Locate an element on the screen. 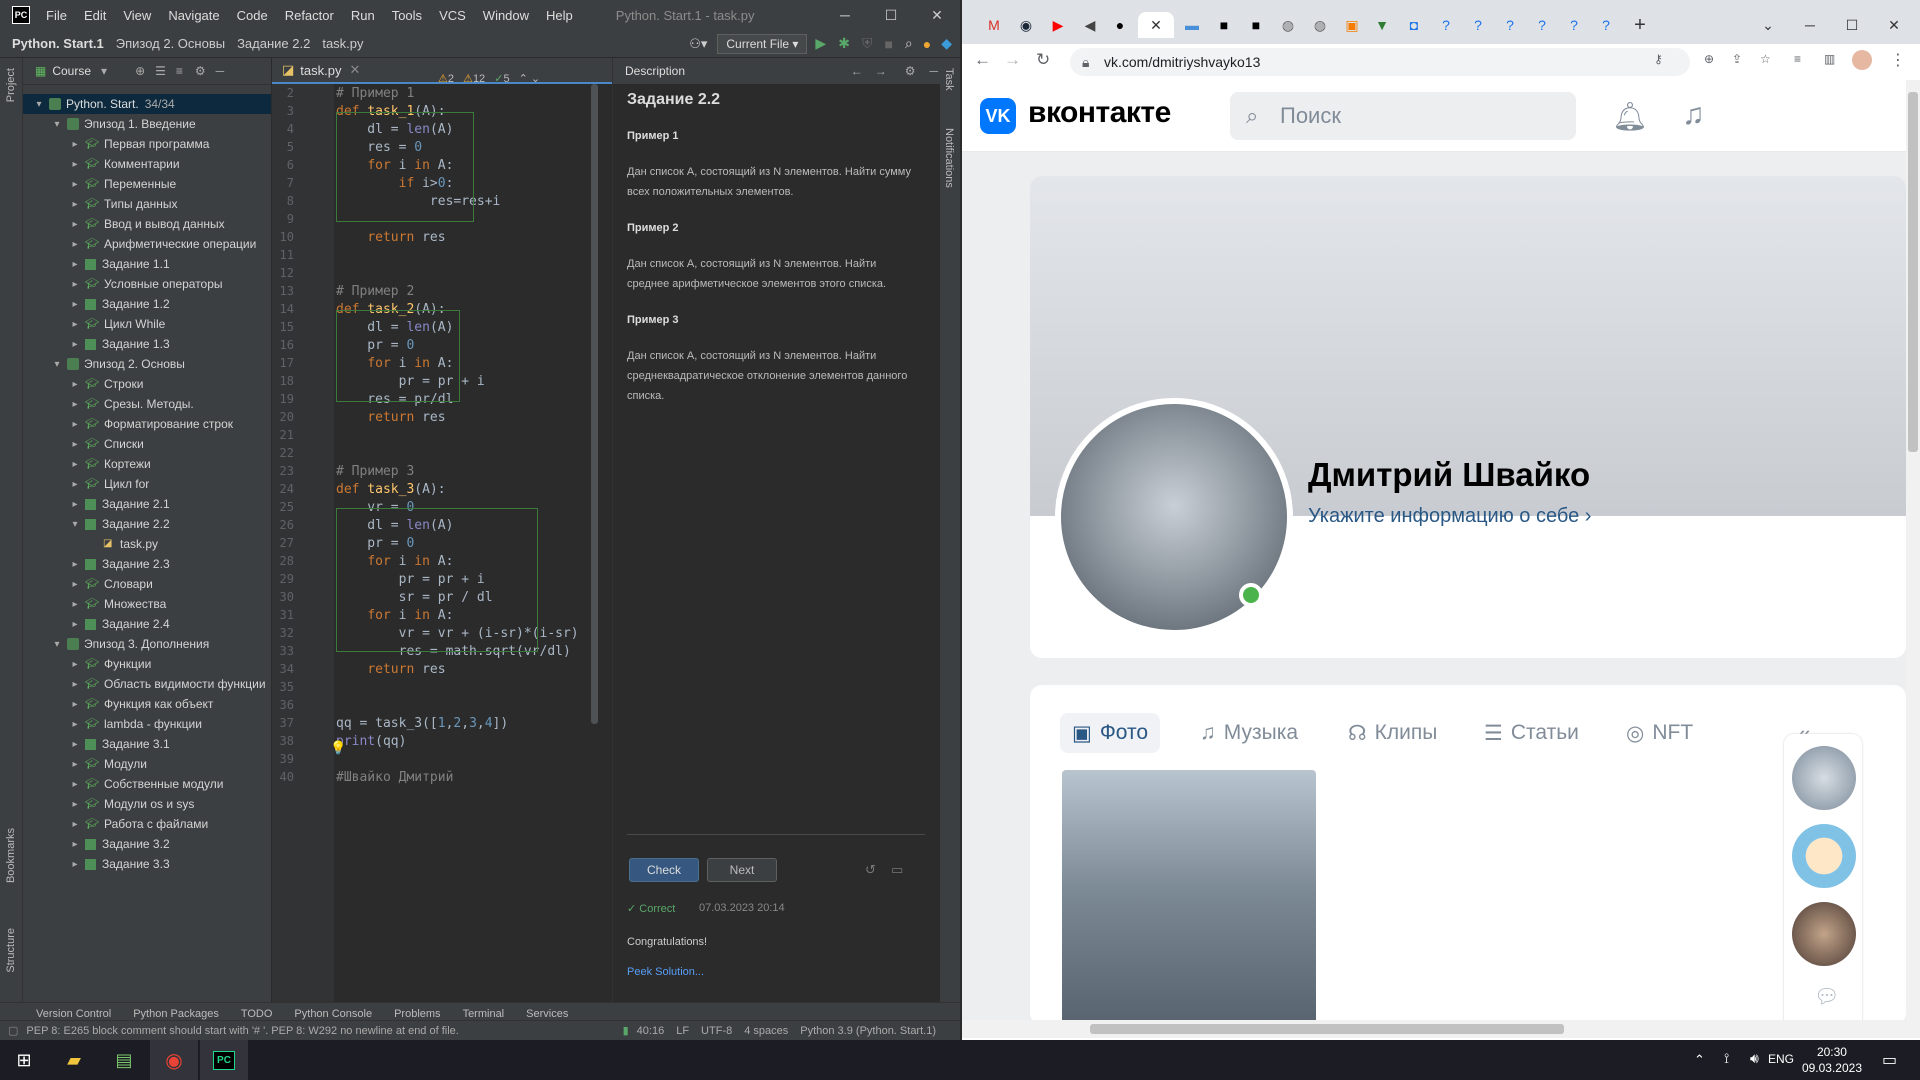 This screenshot has height=1080, width=1920. project-tool-button: Project is located at coordinates (11, 85).